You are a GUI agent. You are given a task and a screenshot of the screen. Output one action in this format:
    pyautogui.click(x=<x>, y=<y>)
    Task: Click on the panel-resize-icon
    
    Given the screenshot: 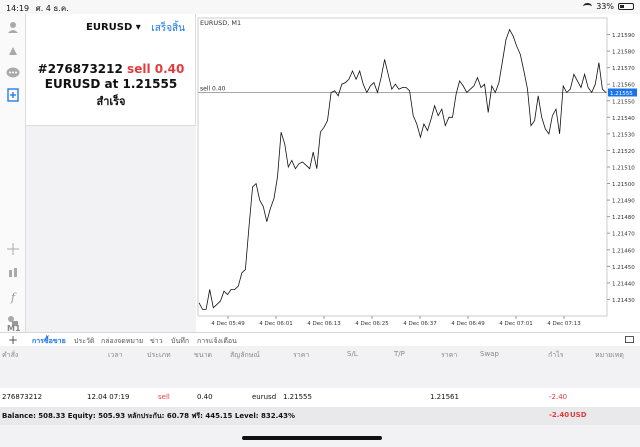 What is the action you would take?
    pyautogui.click(x=629, y=339)
    